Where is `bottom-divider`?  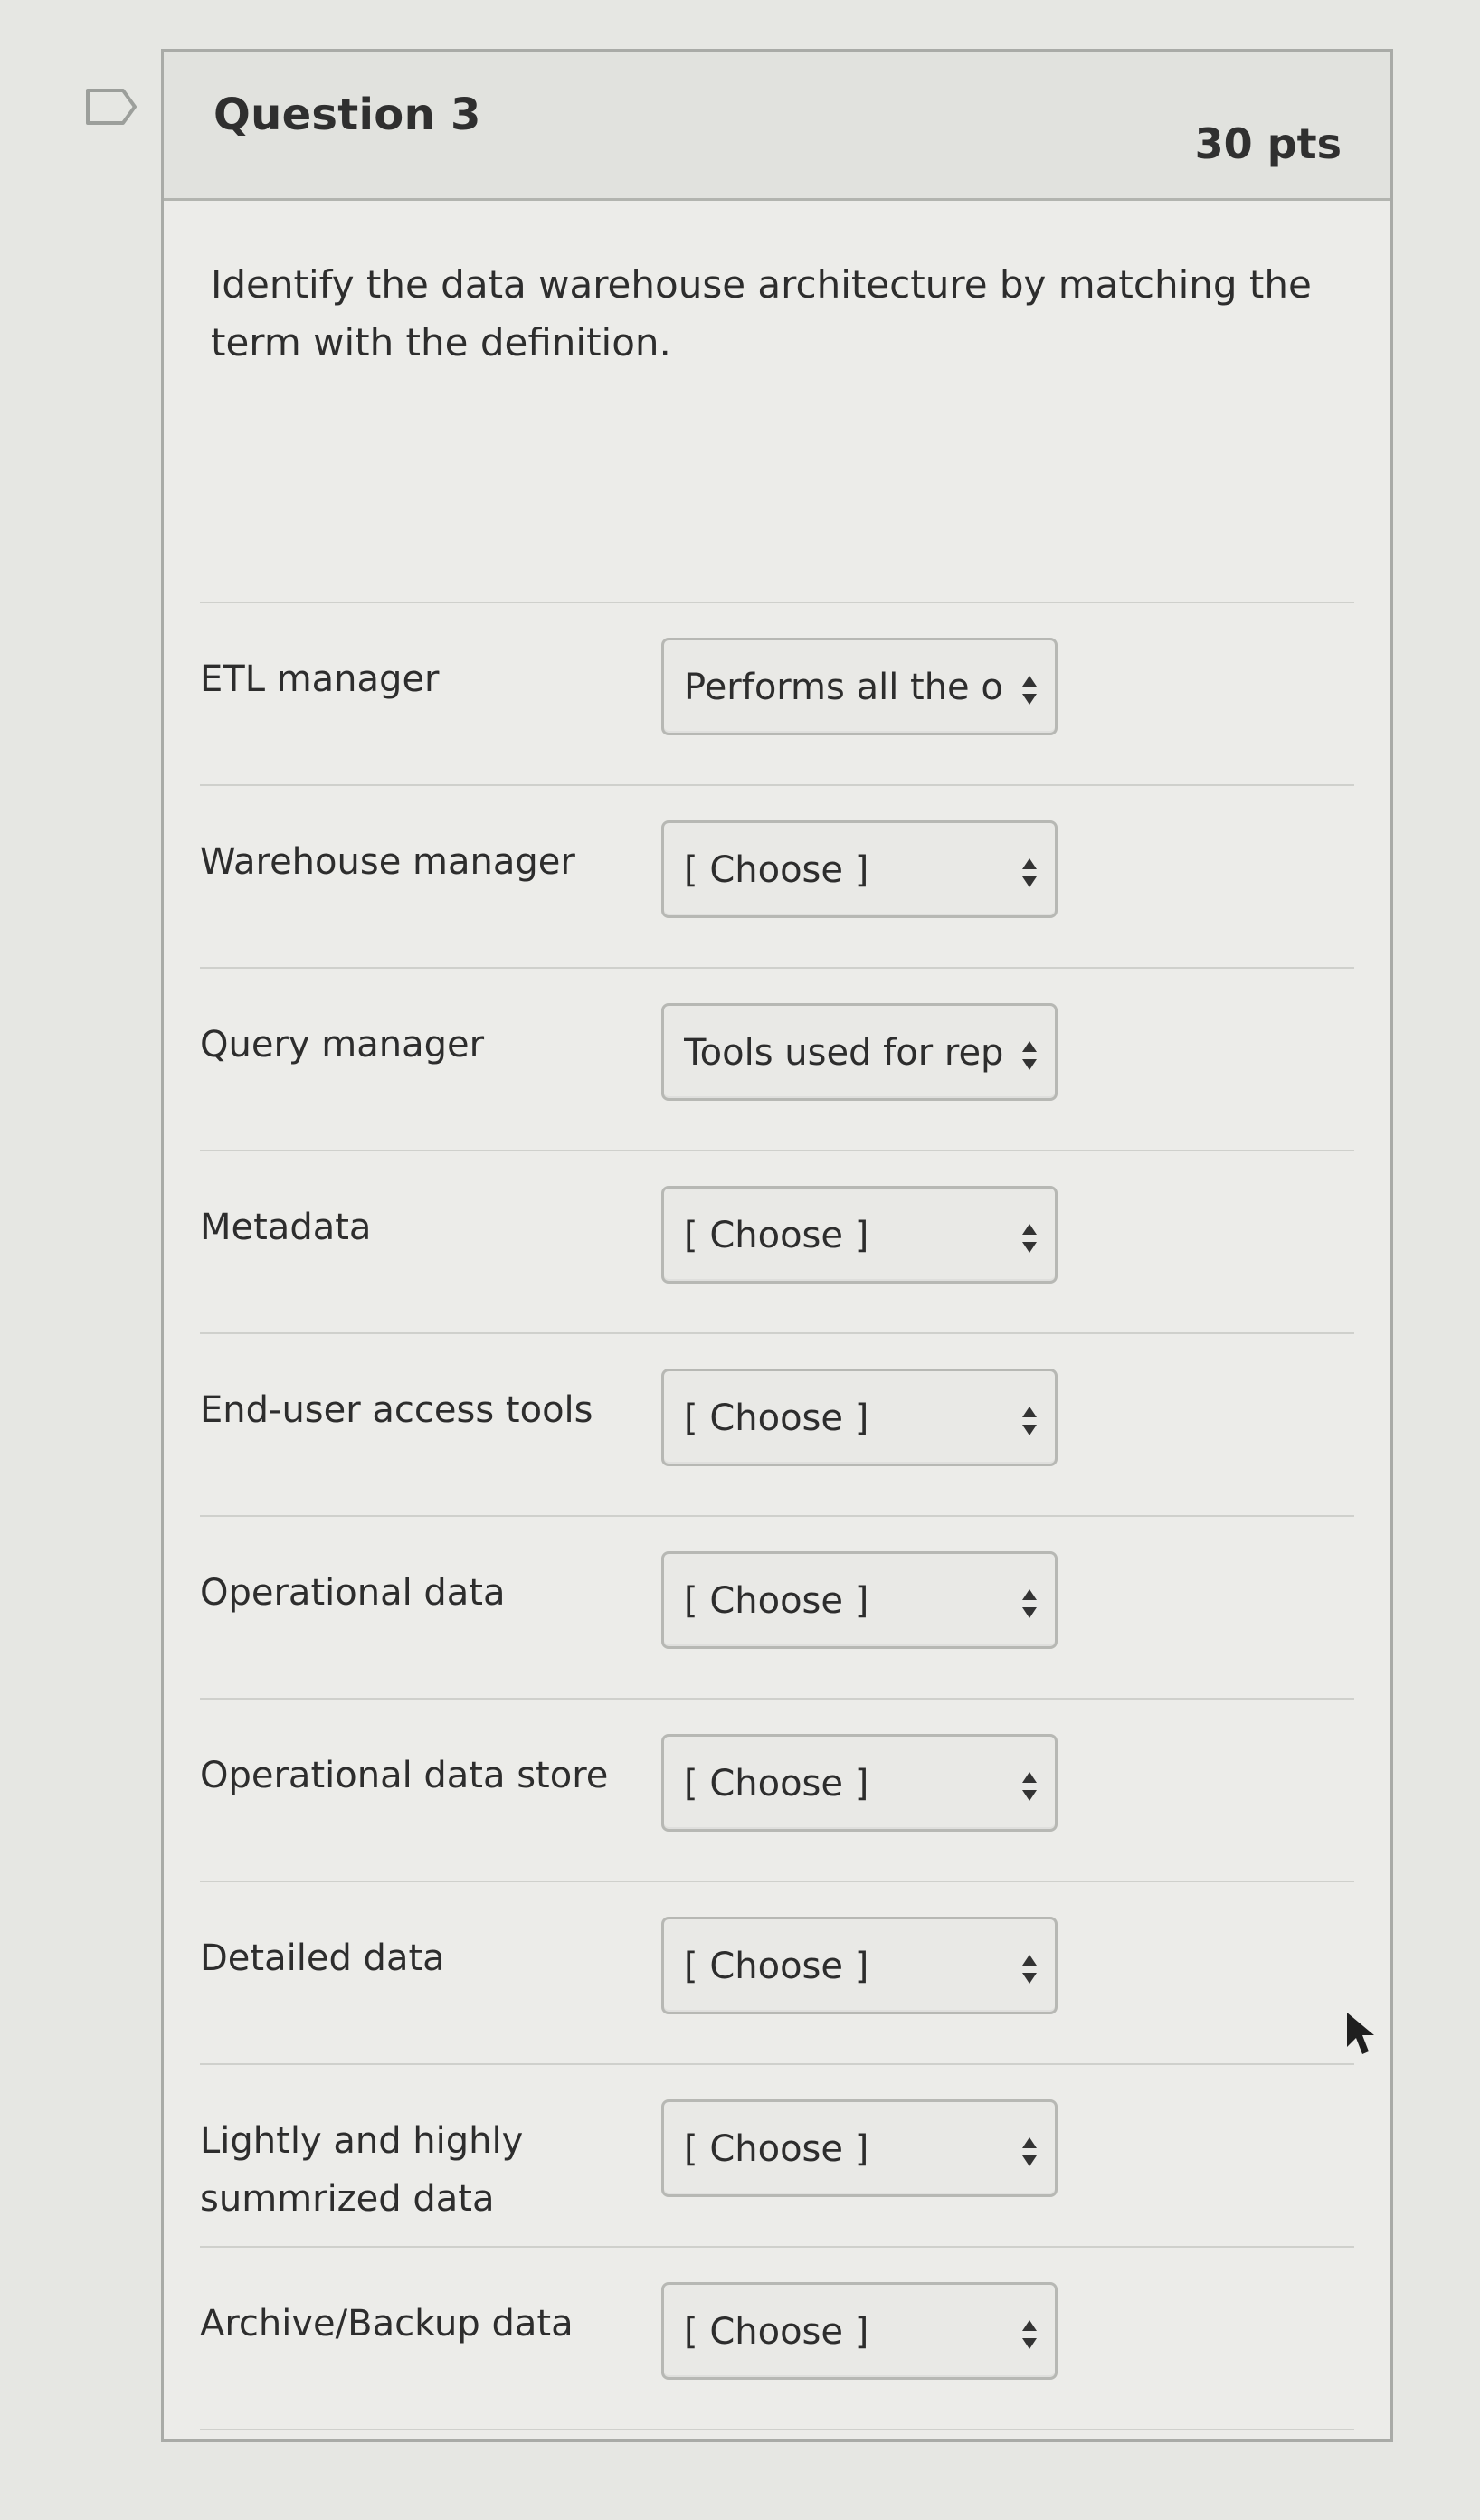
bottom-divider is located at coordinates (777, 2430).